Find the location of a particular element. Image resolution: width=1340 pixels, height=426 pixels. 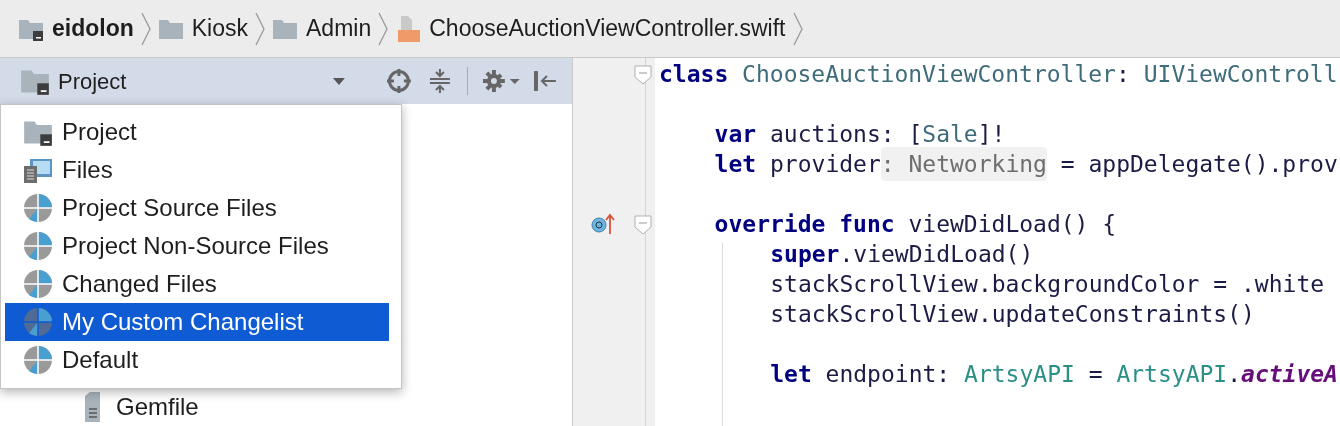

menu-item: Project is located at coordinates (197, 132).